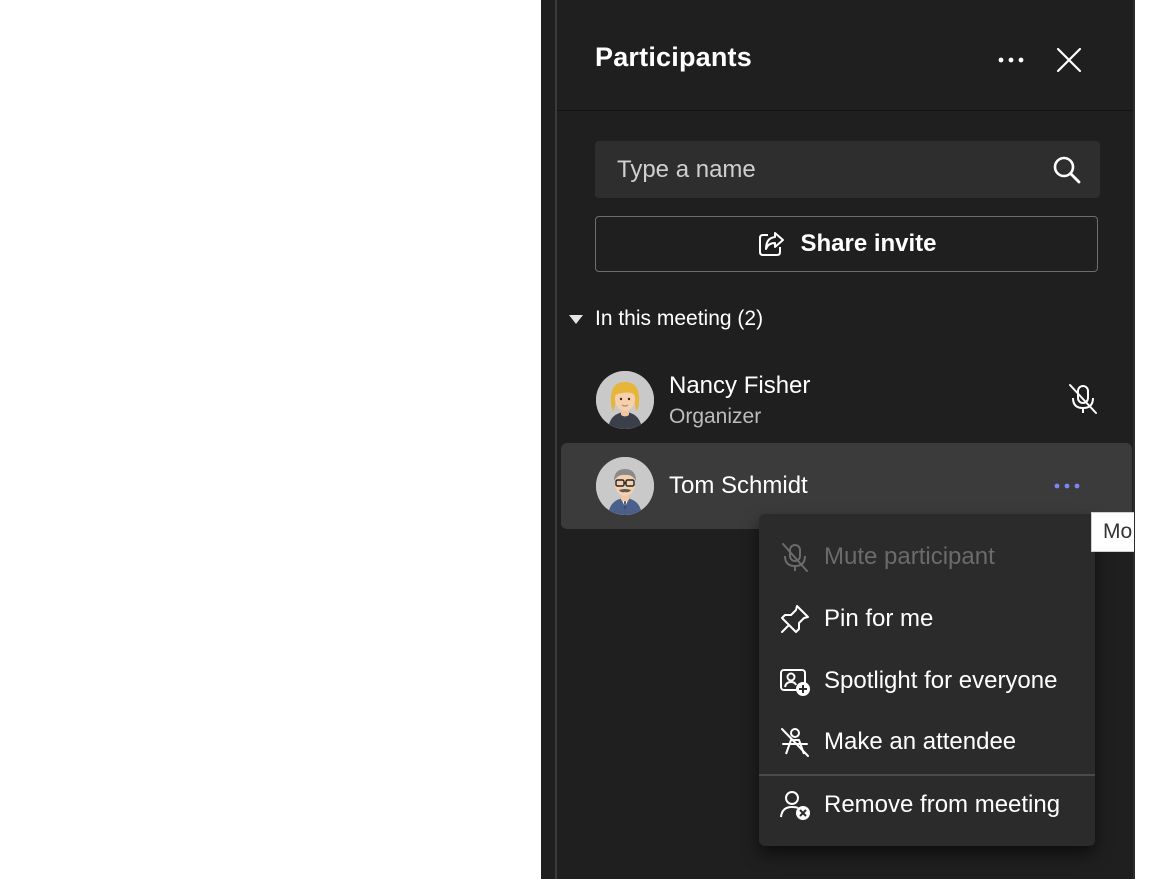 Image resolution: width=1174 pixels, height=879 pixels. I want to click on menu-item-label: Make an attendee, so click(920, 741).